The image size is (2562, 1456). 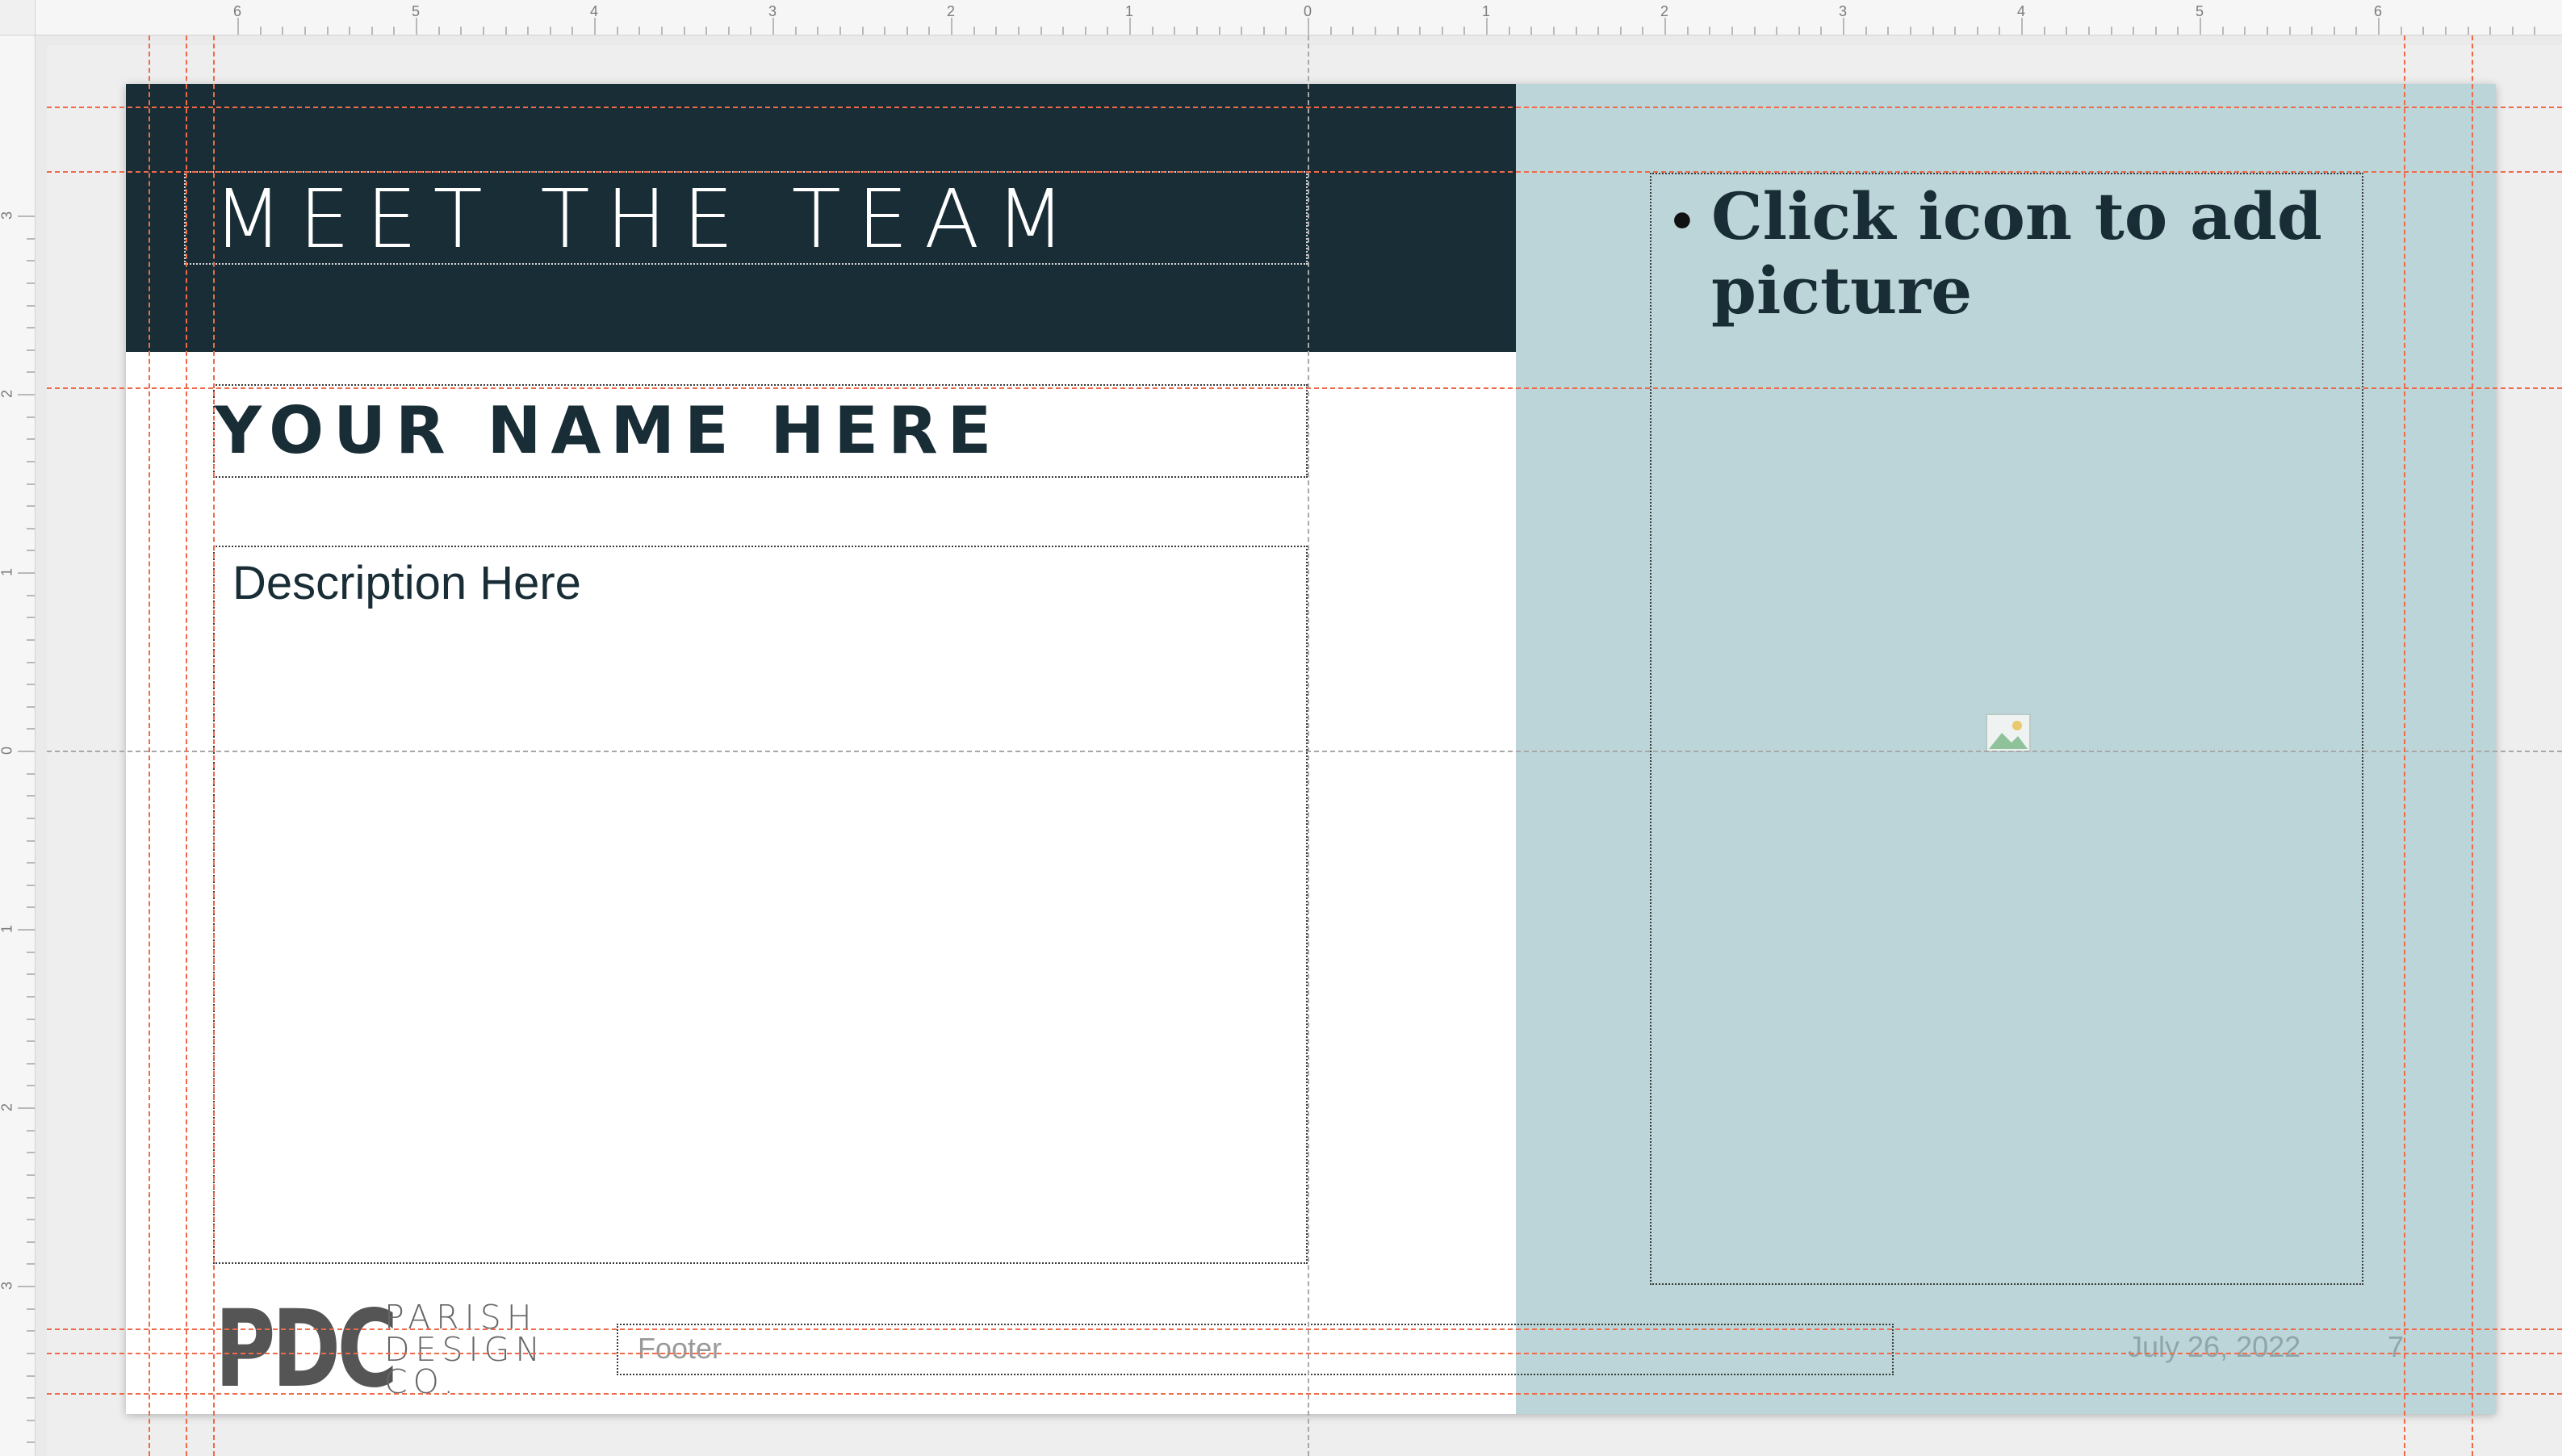 What do you see at coordinates (7, 1107) in the screenshot?
I see `ruler-label: 2` at bounding box center [7, 1107].